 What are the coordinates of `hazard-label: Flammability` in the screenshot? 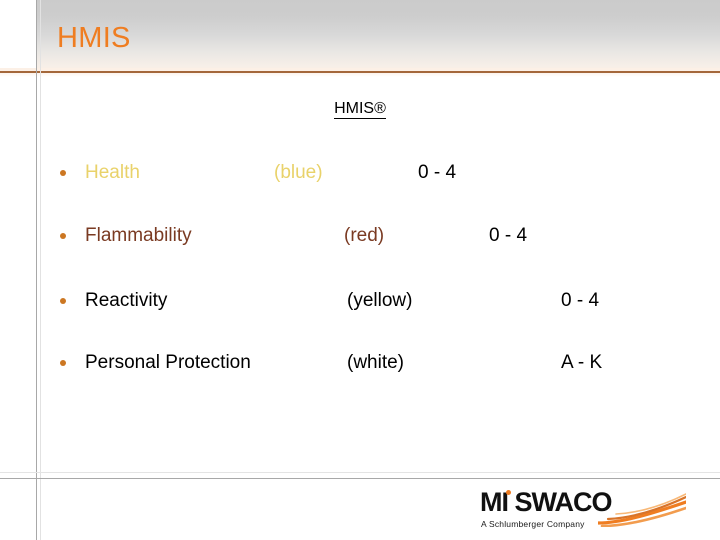 It's located at (138, 235).